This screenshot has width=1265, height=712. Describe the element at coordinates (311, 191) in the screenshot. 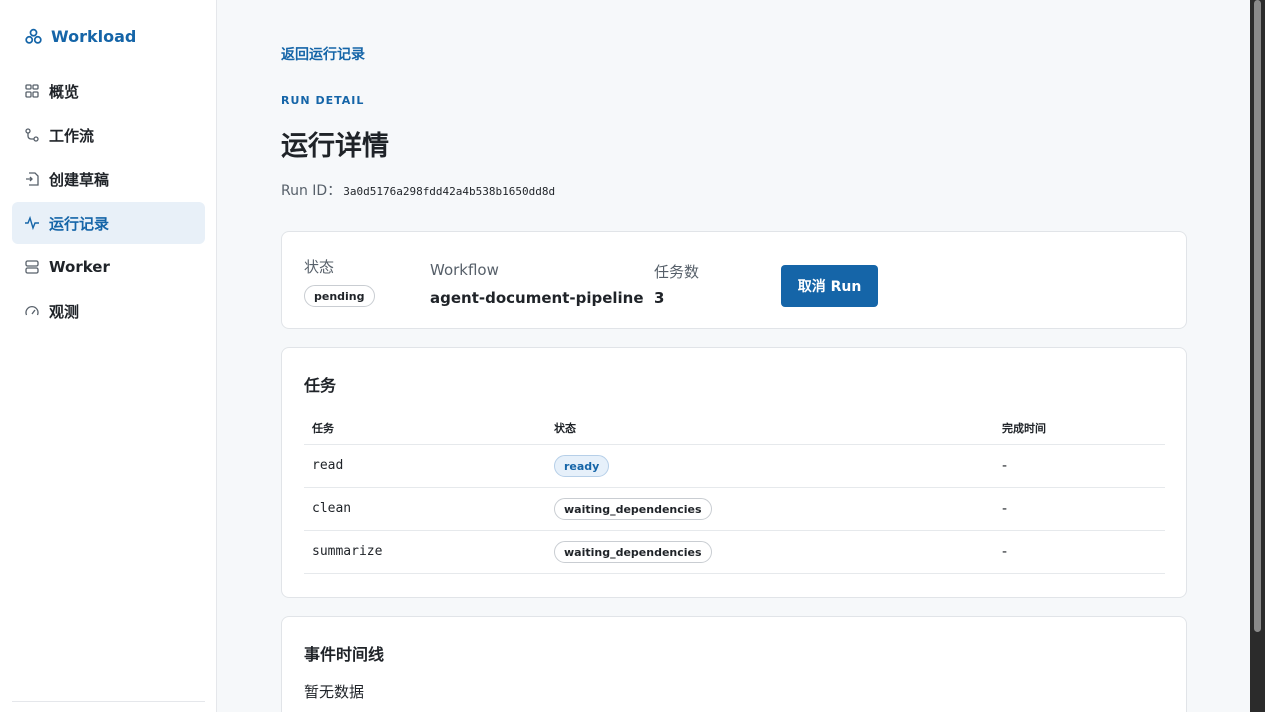

I see `run-id-label: Run ID：` at that location.